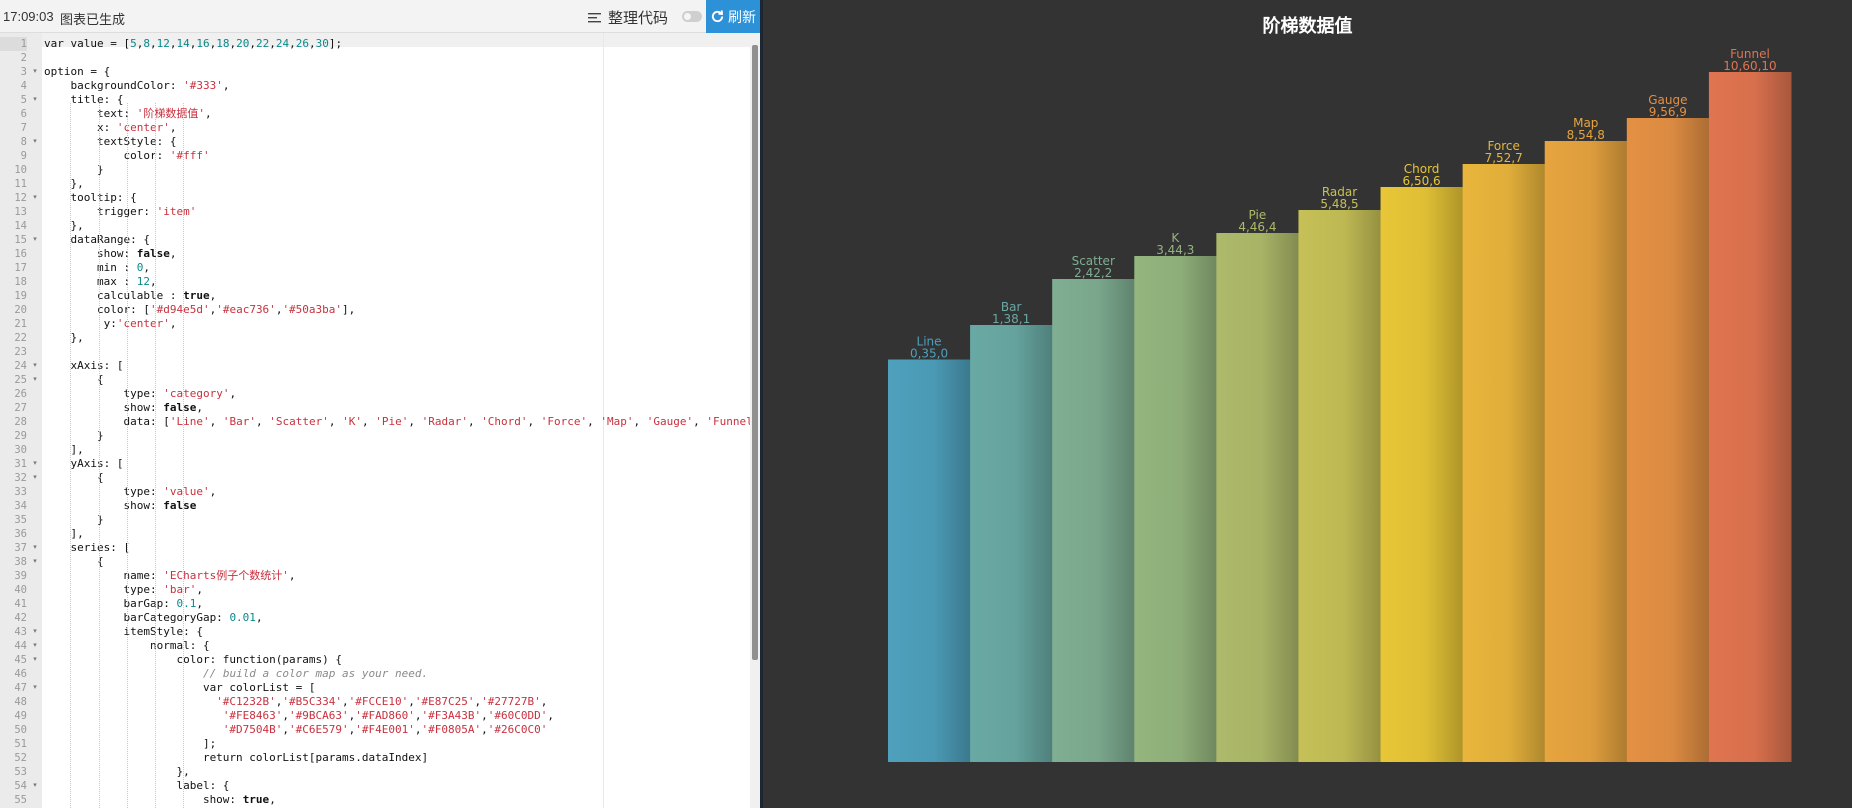 This screenshot has height=808, width=1852. I want to click on line-number: 4, so click(23, 86).